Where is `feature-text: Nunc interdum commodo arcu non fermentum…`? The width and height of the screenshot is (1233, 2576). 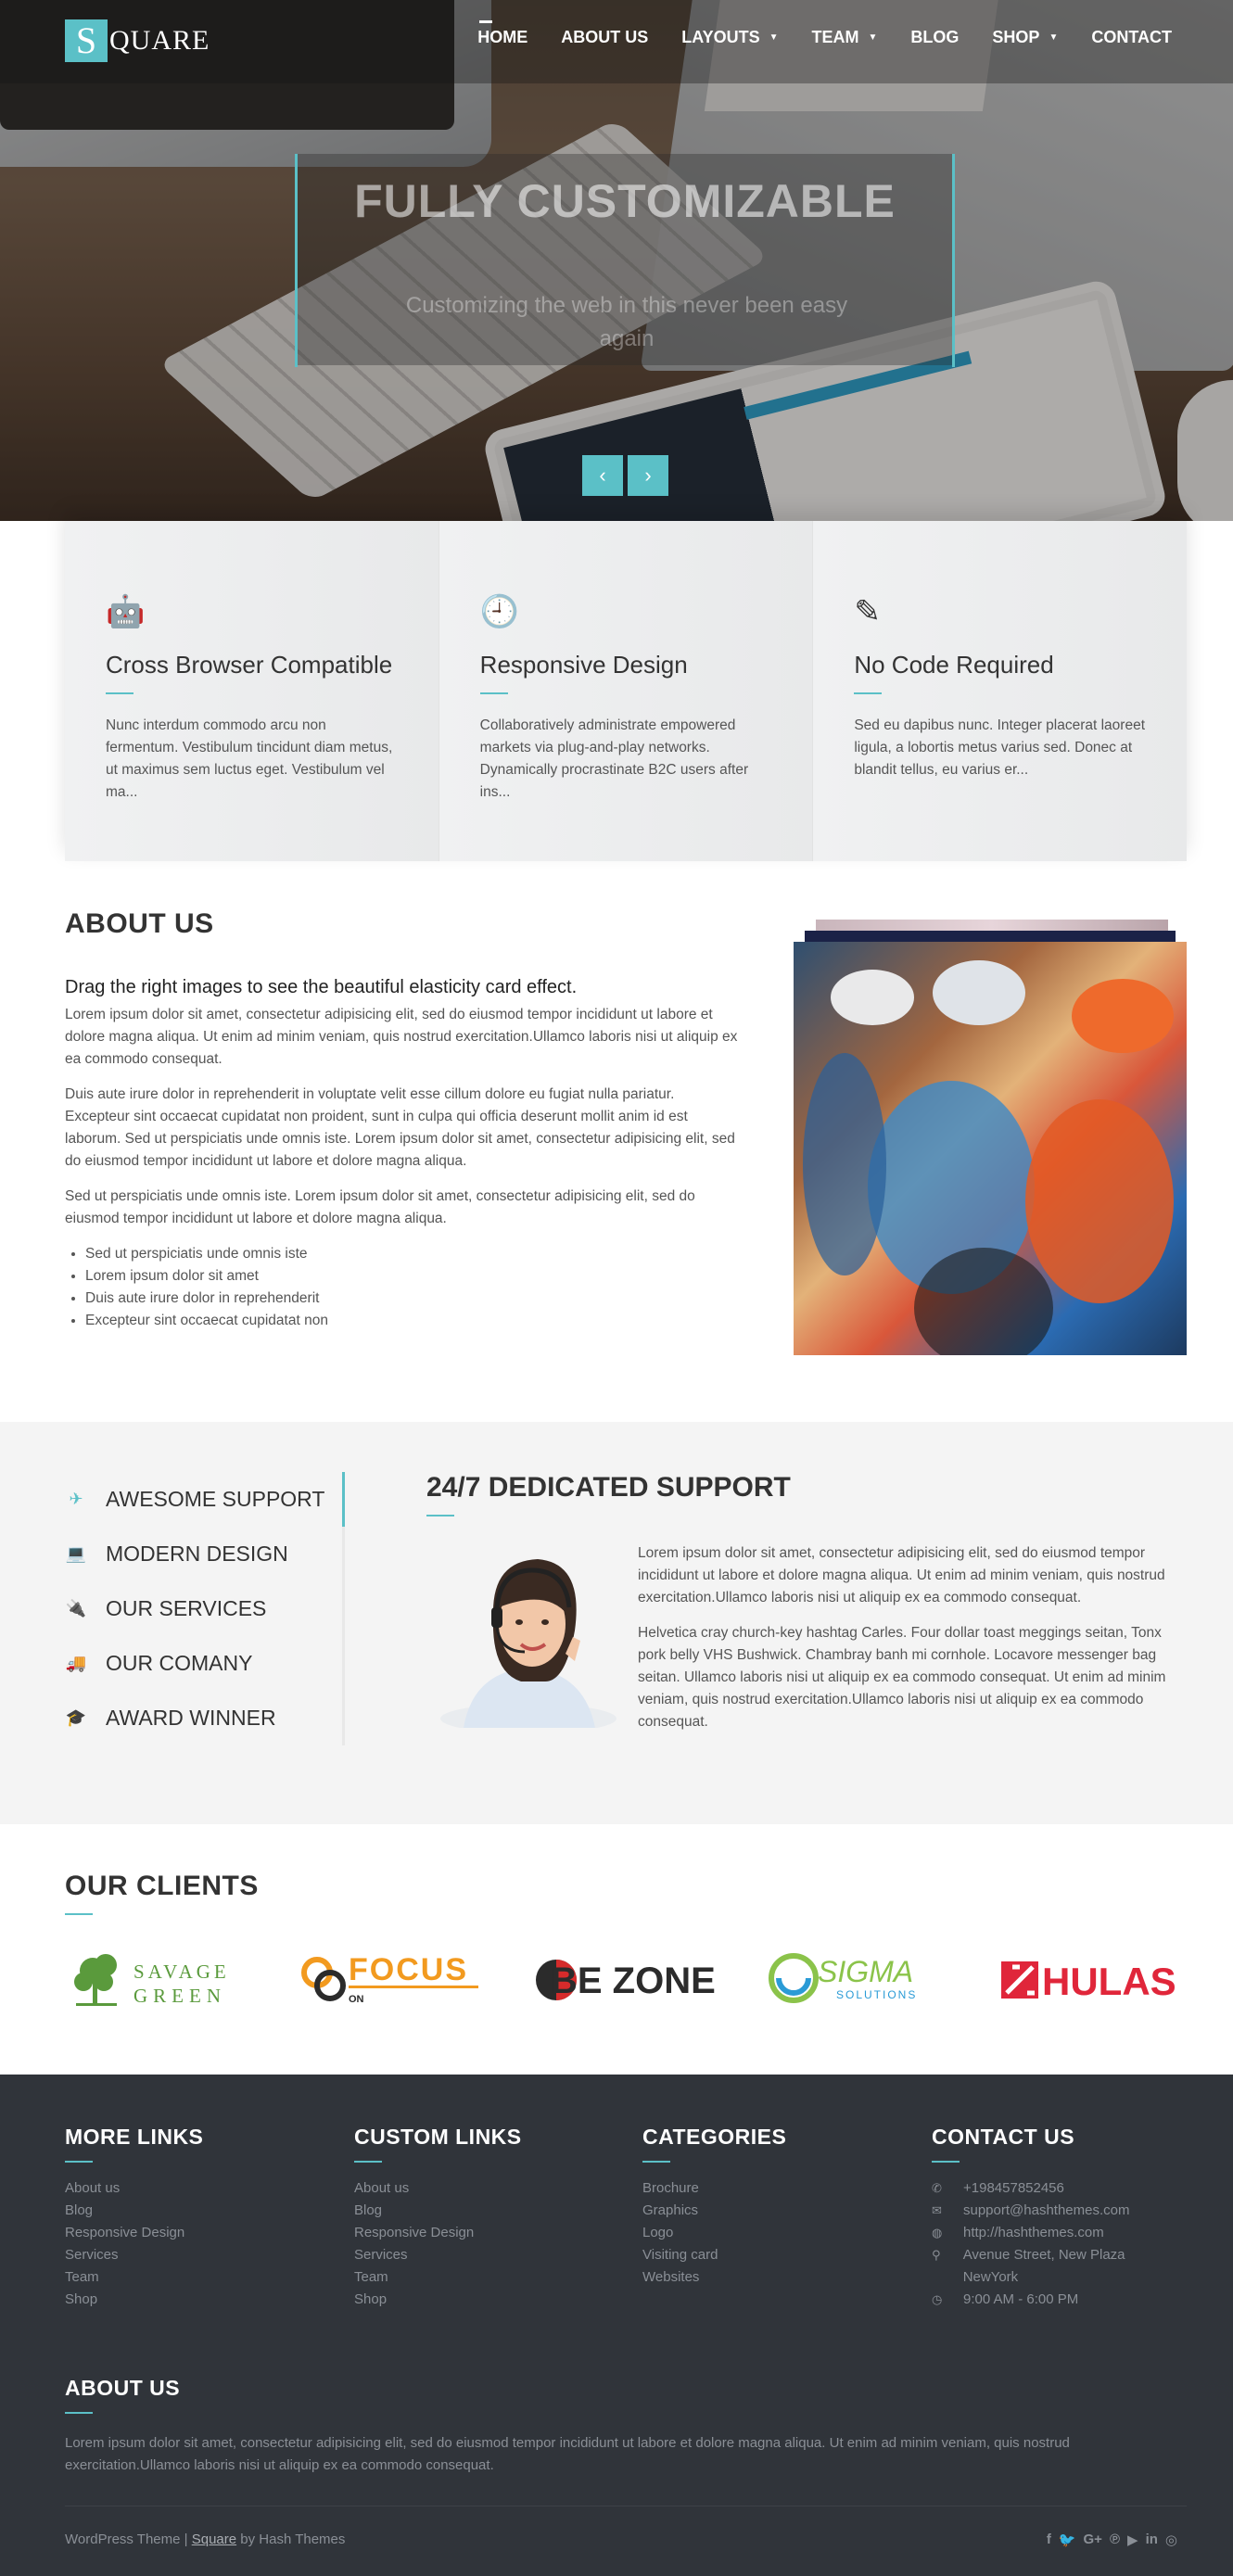 feature-text: Nunc interdum commodo arcu non fermentum… is located at coordinates (249, 758).